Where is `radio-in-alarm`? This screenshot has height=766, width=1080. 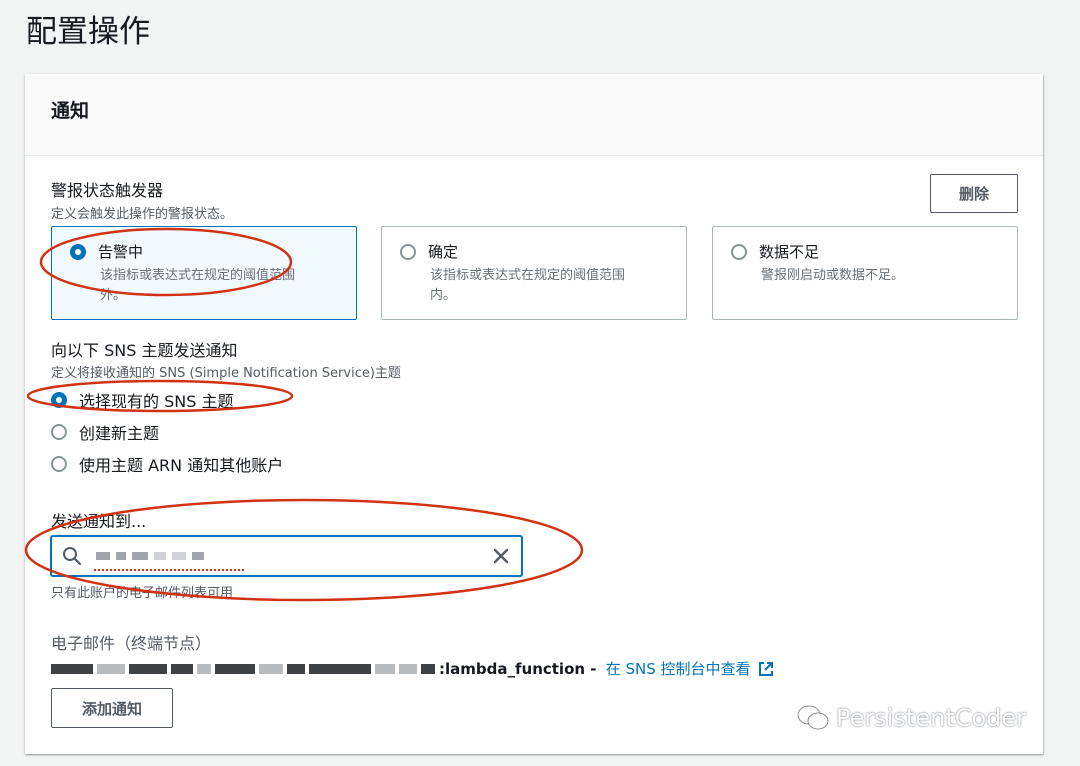
radio-in-alarm is located at coordinates (78, 251).